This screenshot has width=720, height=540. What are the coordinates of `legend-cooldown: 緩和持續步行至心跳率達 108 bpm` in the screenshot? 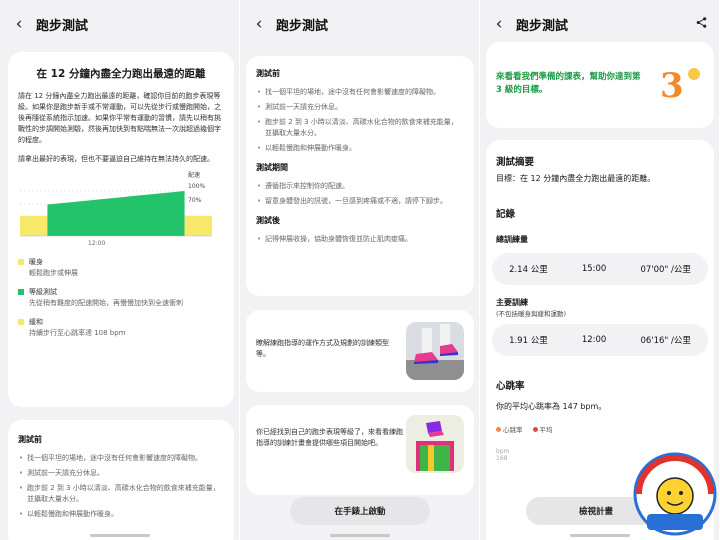 It's located at (121, 328).